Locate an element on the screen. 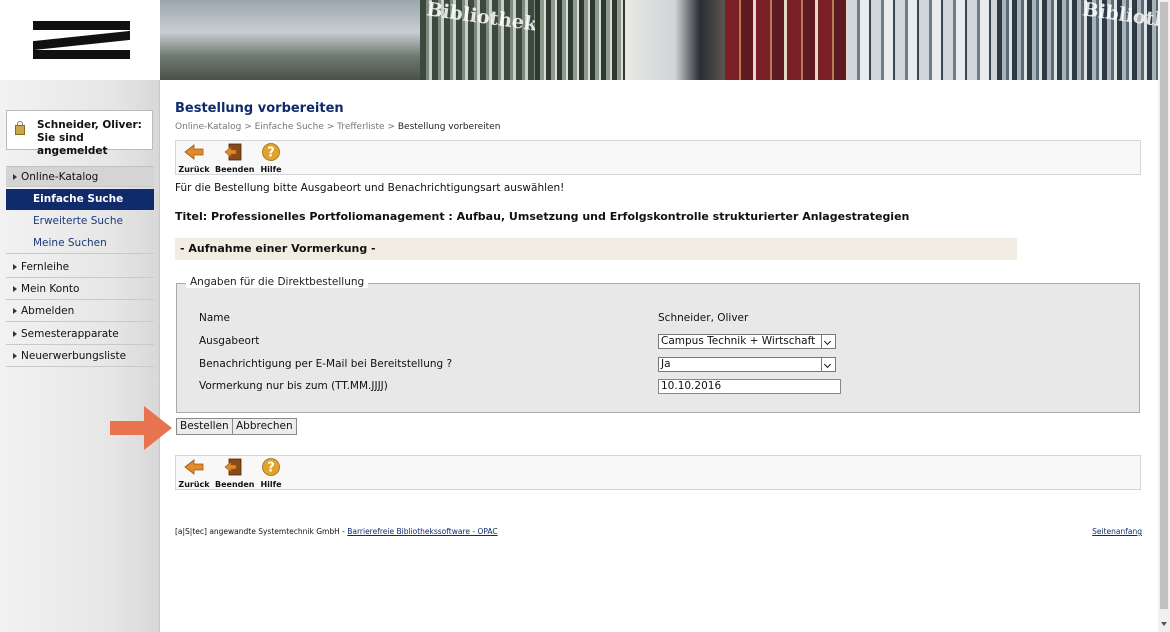 This screenshot has height=632, width=1170. toolbar-top: Zurück Beenden ? Hilfe is located at coordinates (658, 157).